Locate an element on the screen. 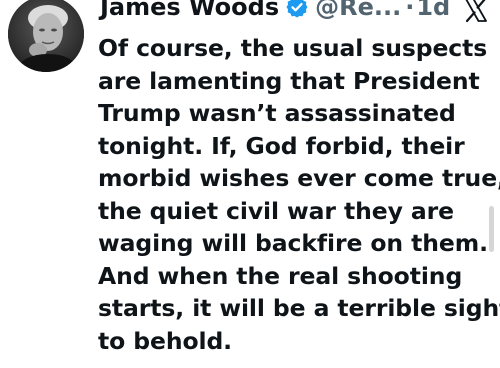  post-text-line: to behold. is located at coordinates (165, 340).